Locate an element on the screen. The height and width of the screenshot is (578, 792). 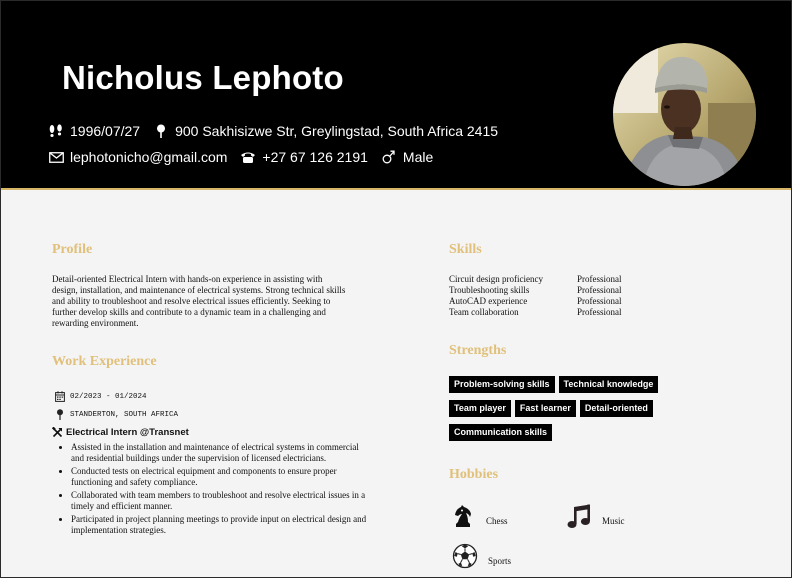
phone-item: +27 67 126 2191 is located at coordinates (303, 157).